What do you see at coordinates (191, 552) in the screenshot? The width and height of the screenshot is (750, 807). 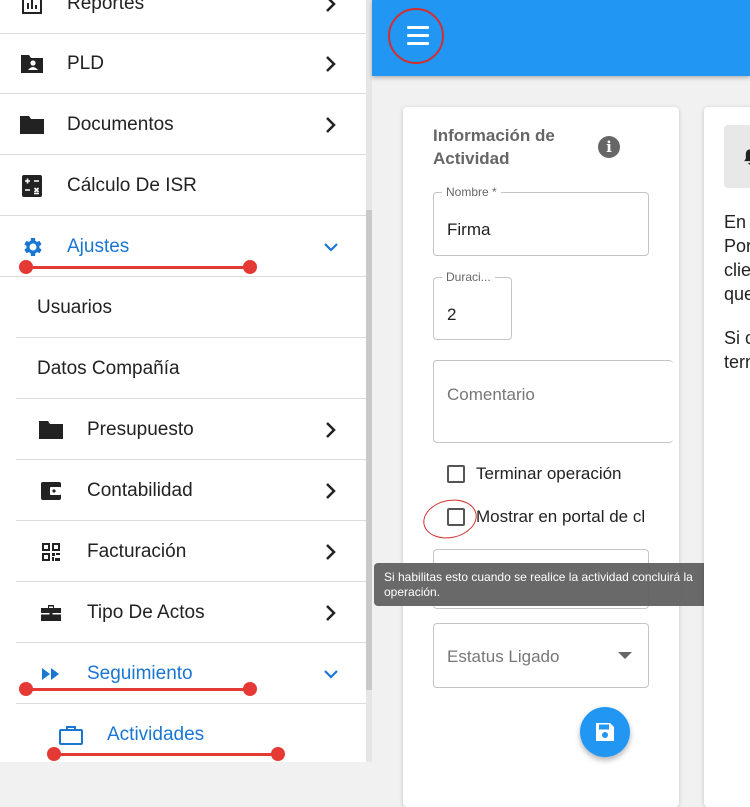 I see `sidebar-item-facturacion: Facturación` at bounding box center [191, 552].